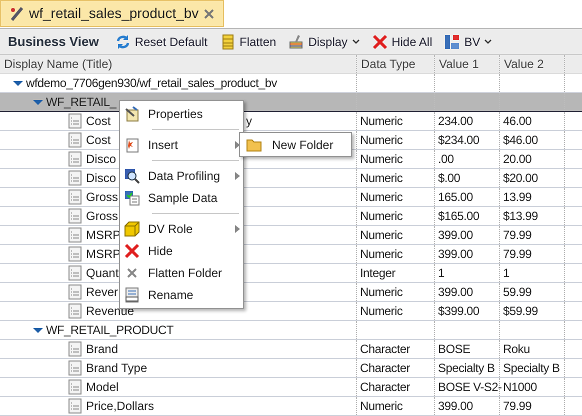 The image size is (582, 416). I want to click on table-cell: Integer, so click(396, 273).